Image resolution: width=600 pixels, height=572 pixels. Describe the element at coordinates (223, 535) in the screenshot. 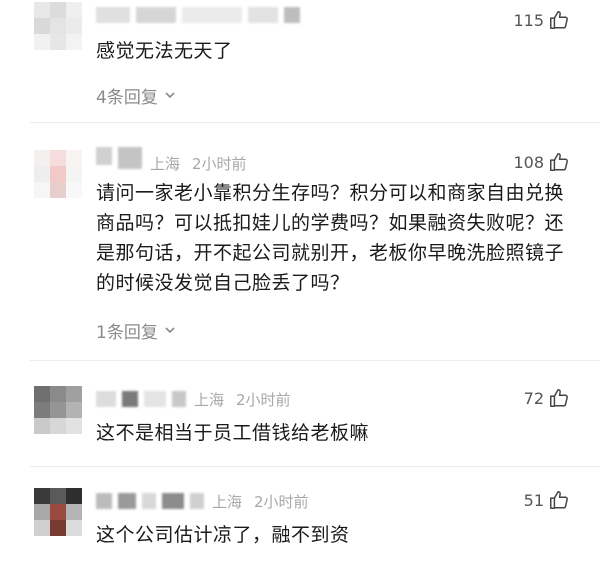

I see `comment-text: 这个公司估计凉了，融不到资` at that location.